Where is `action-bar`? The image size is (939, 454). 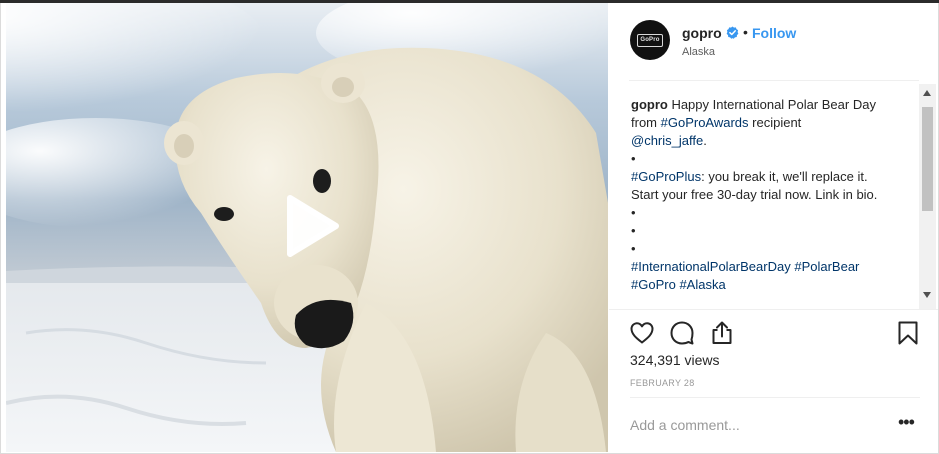 action-bar is located at coordinates (773, 329).